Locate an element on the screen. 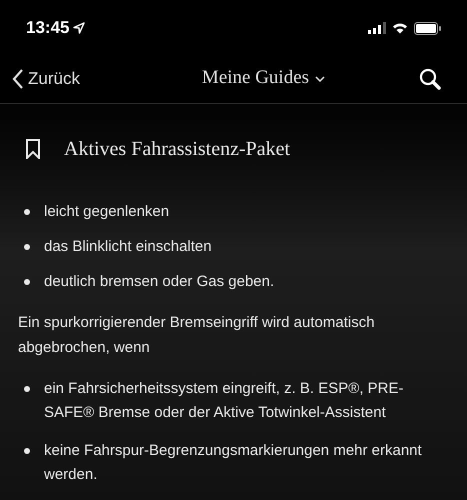 The height and width of the screenshot is (500, 467). battery-icon is located at coordinates (427, 28).